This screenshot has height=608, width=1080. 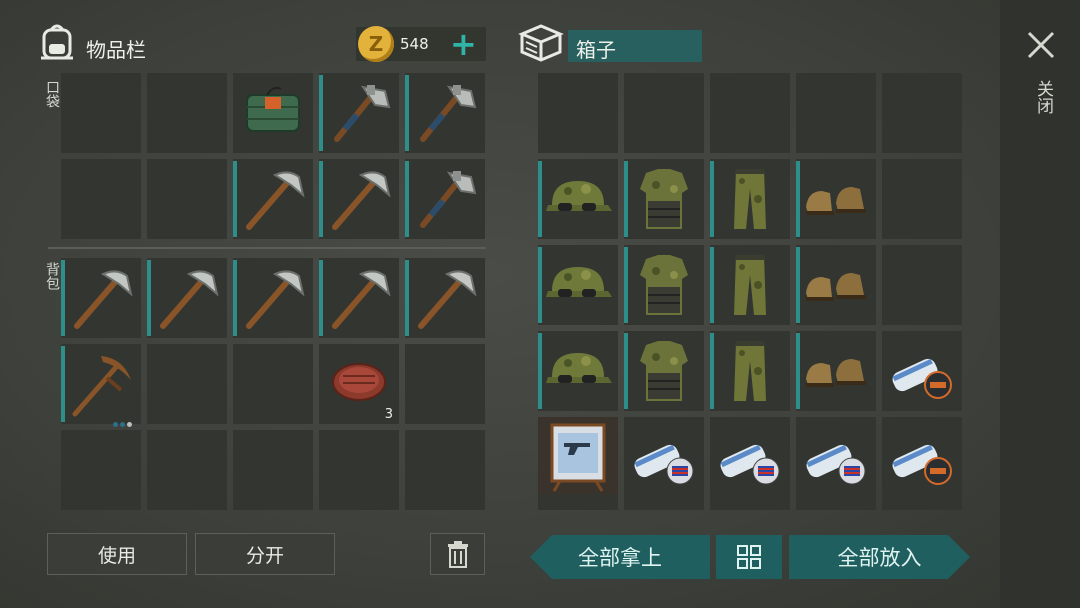 I want to click on coin-icon: Z, so click(x=376, y=44).